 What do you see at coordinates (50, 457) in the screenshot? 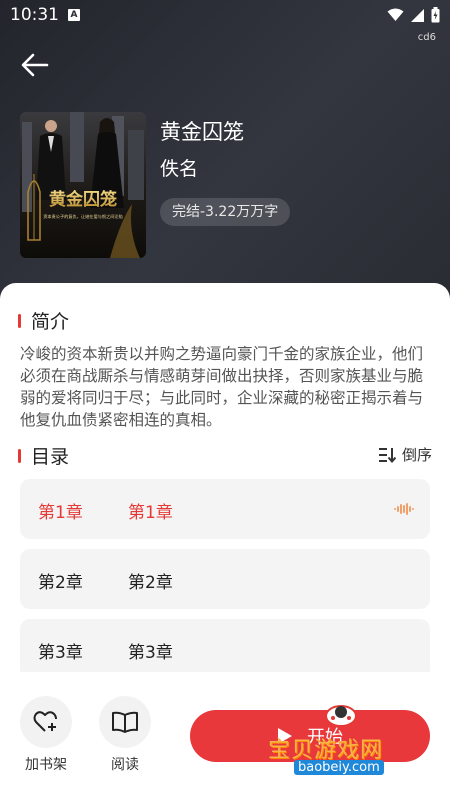
I see `catalog-heading: 目录` at bounding box center [50, 457].